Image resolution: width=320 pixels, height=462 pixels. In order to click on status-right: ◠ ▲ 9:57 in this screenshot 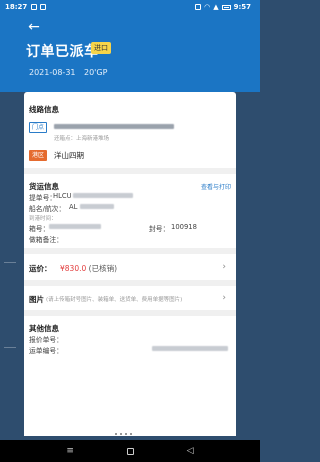, I will do `click(225, 7)`.